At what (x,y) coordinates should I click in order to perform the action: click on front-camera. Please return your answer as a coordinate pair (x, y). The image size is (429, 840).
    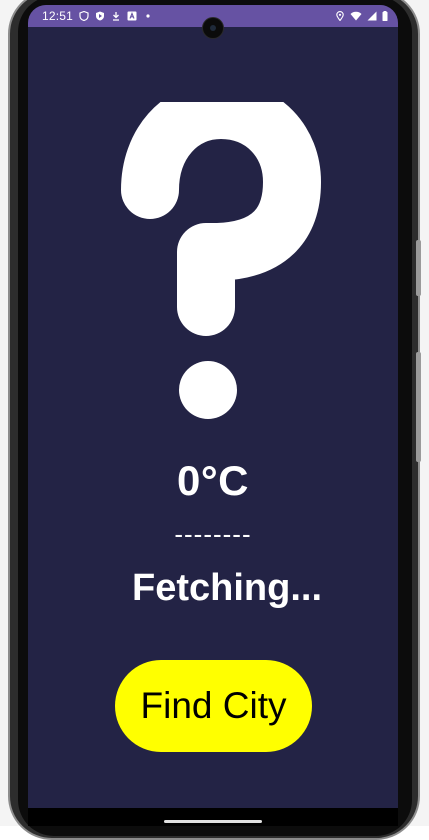
    Looking at the image, I should click on (213, 28).